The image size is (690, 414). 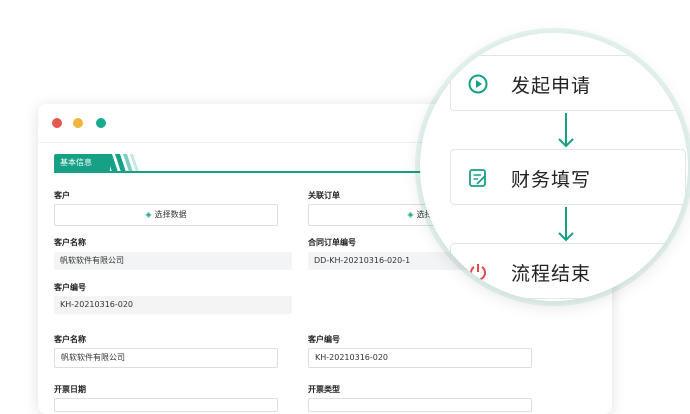 What do you see at coordinates (57, 123) in the screenshot?
I see `close-window-dot` at bounding box center [57, 123].